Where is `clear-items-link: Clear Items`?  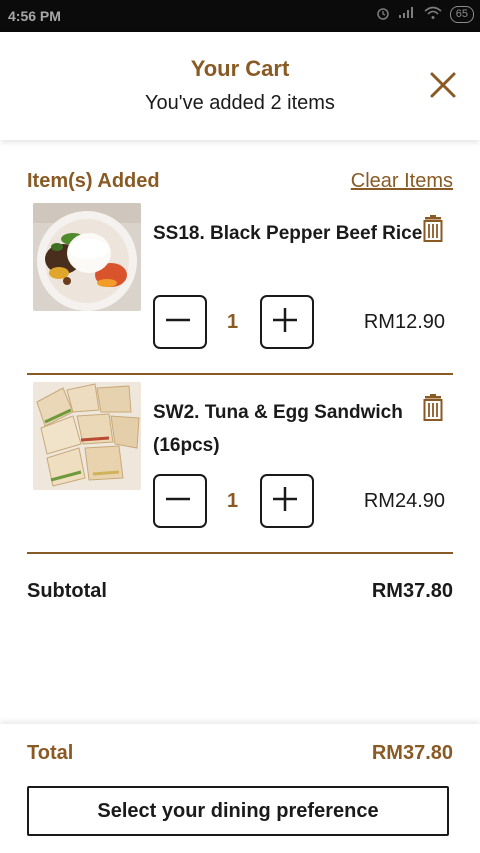
clear-items-link: Clear Items is located at coordinates (402, 181).